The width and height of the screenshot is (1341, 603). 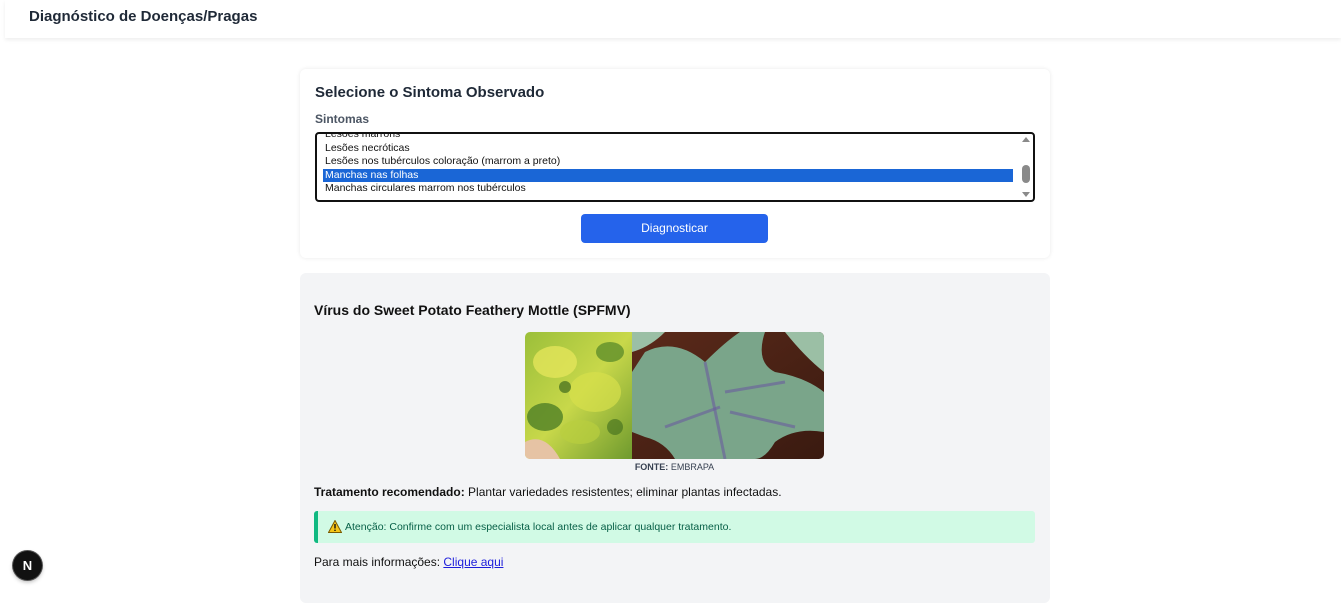 I want to click on more-info-link: Clique aqui, so click(x=473, y=562).